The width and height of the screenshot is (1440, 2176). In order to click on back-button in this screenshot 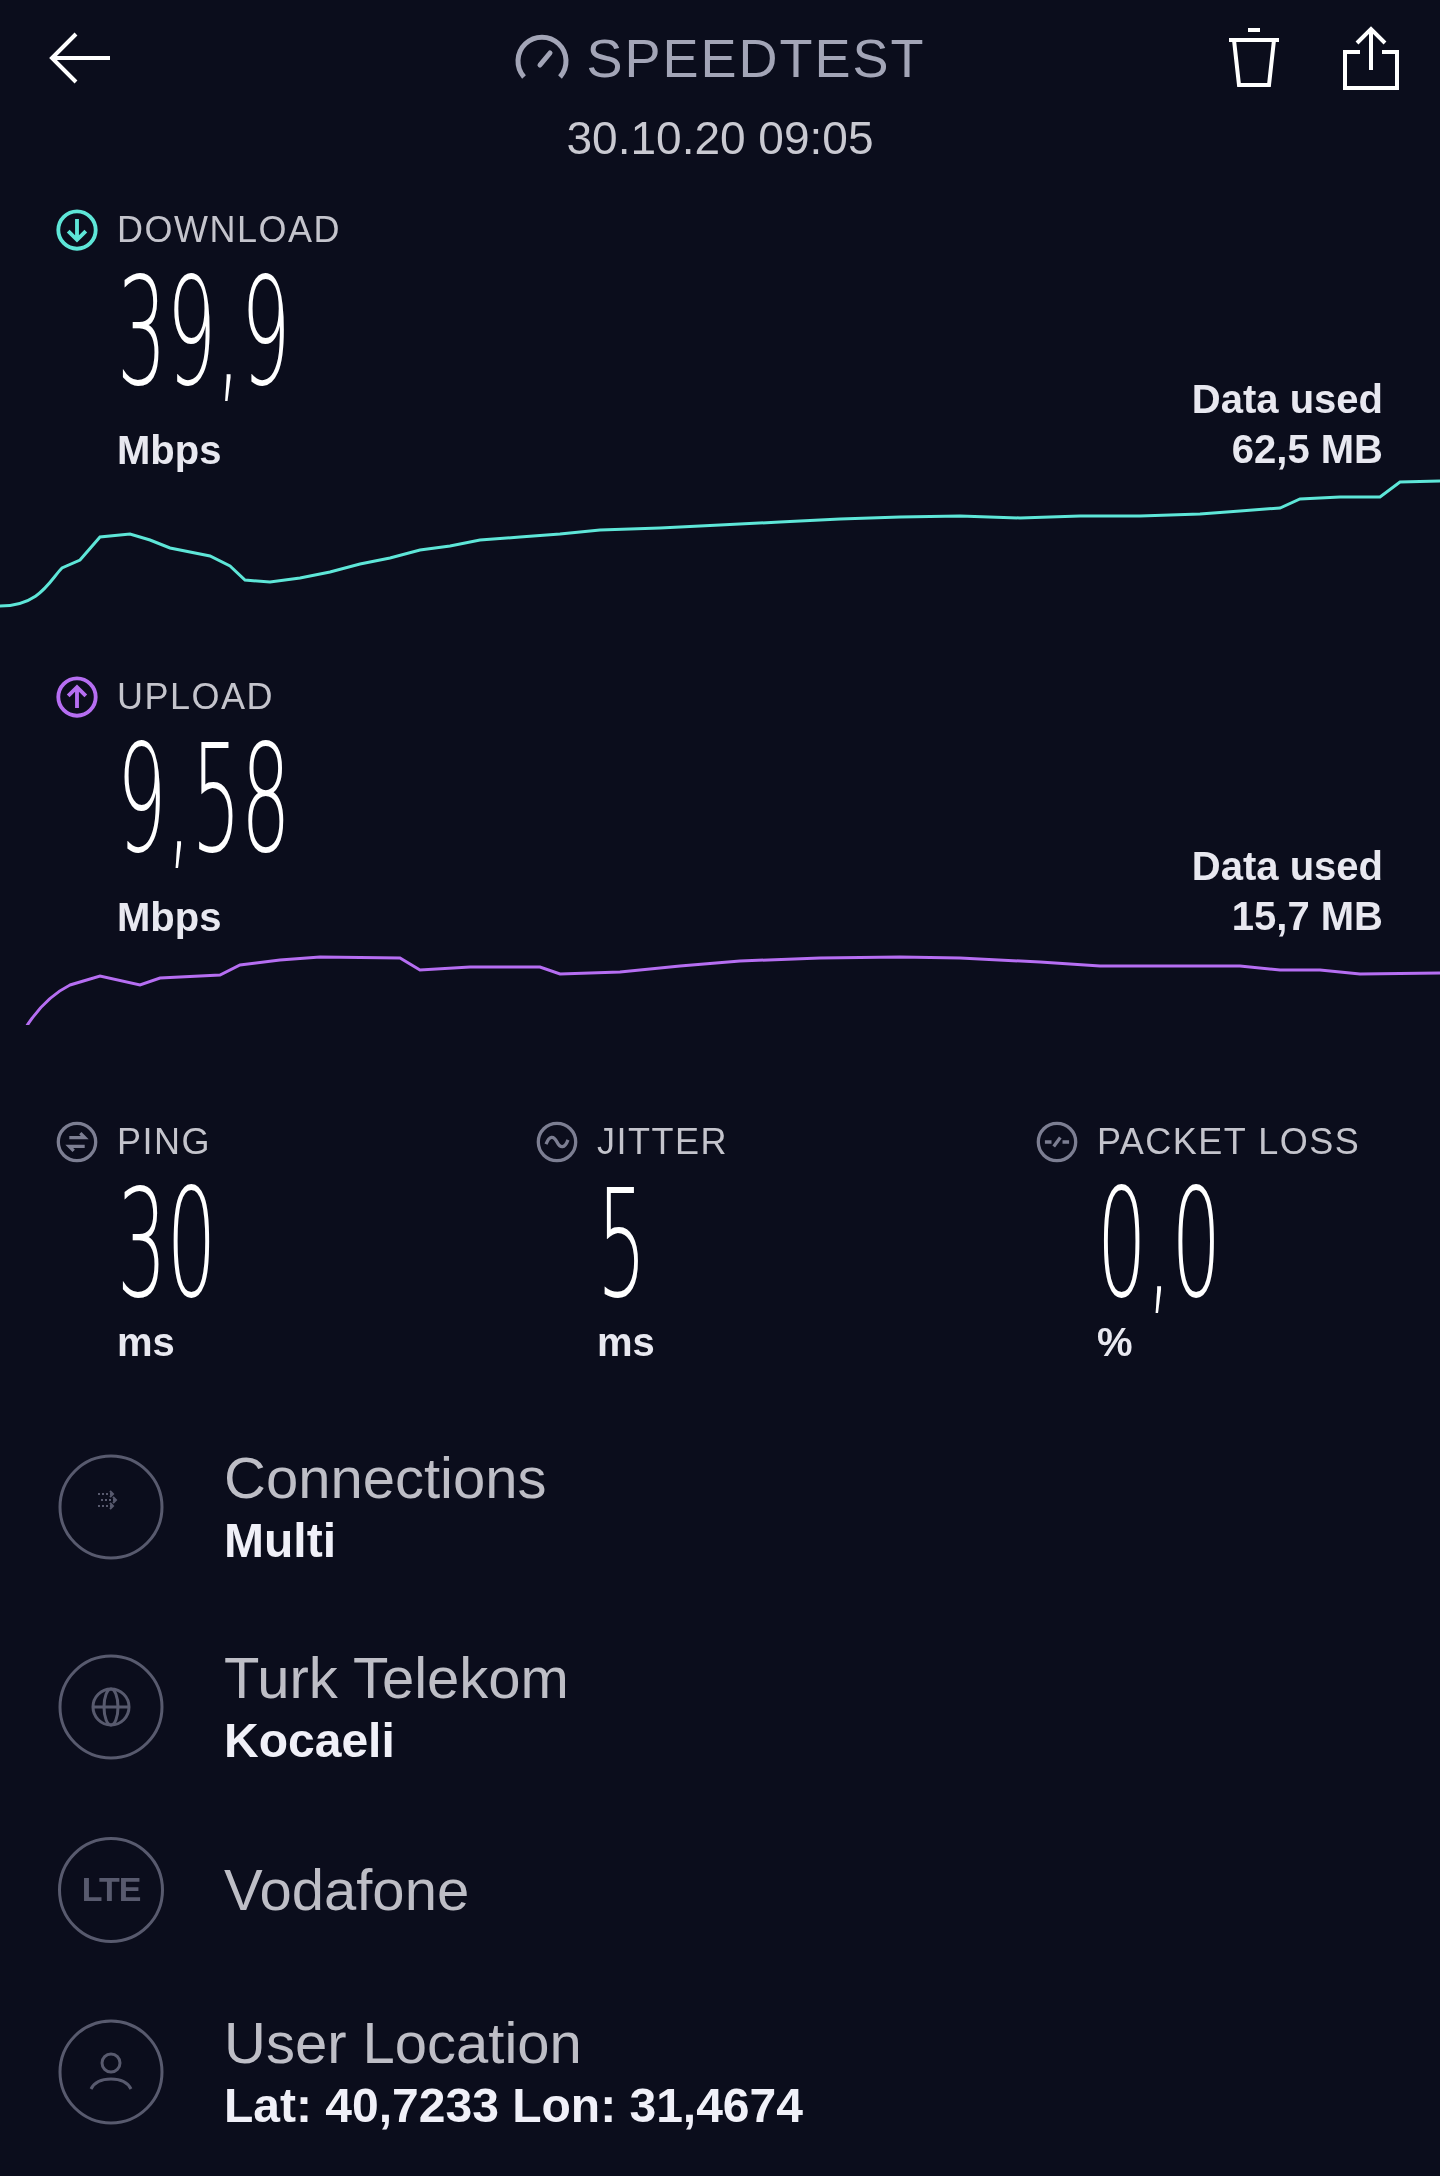, I will do `click(80, 58)`.